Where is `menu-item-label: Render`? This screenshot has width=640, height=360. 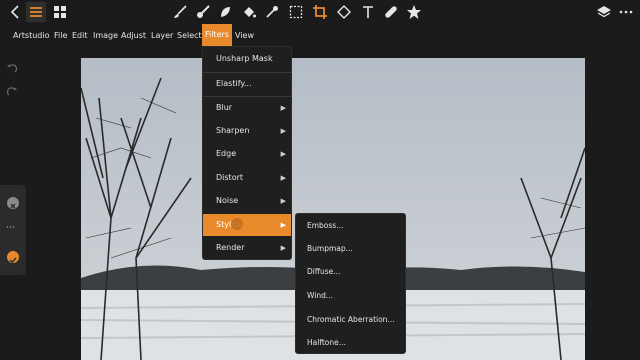
menu-item-label: Render is located at coordinates (230, 247).